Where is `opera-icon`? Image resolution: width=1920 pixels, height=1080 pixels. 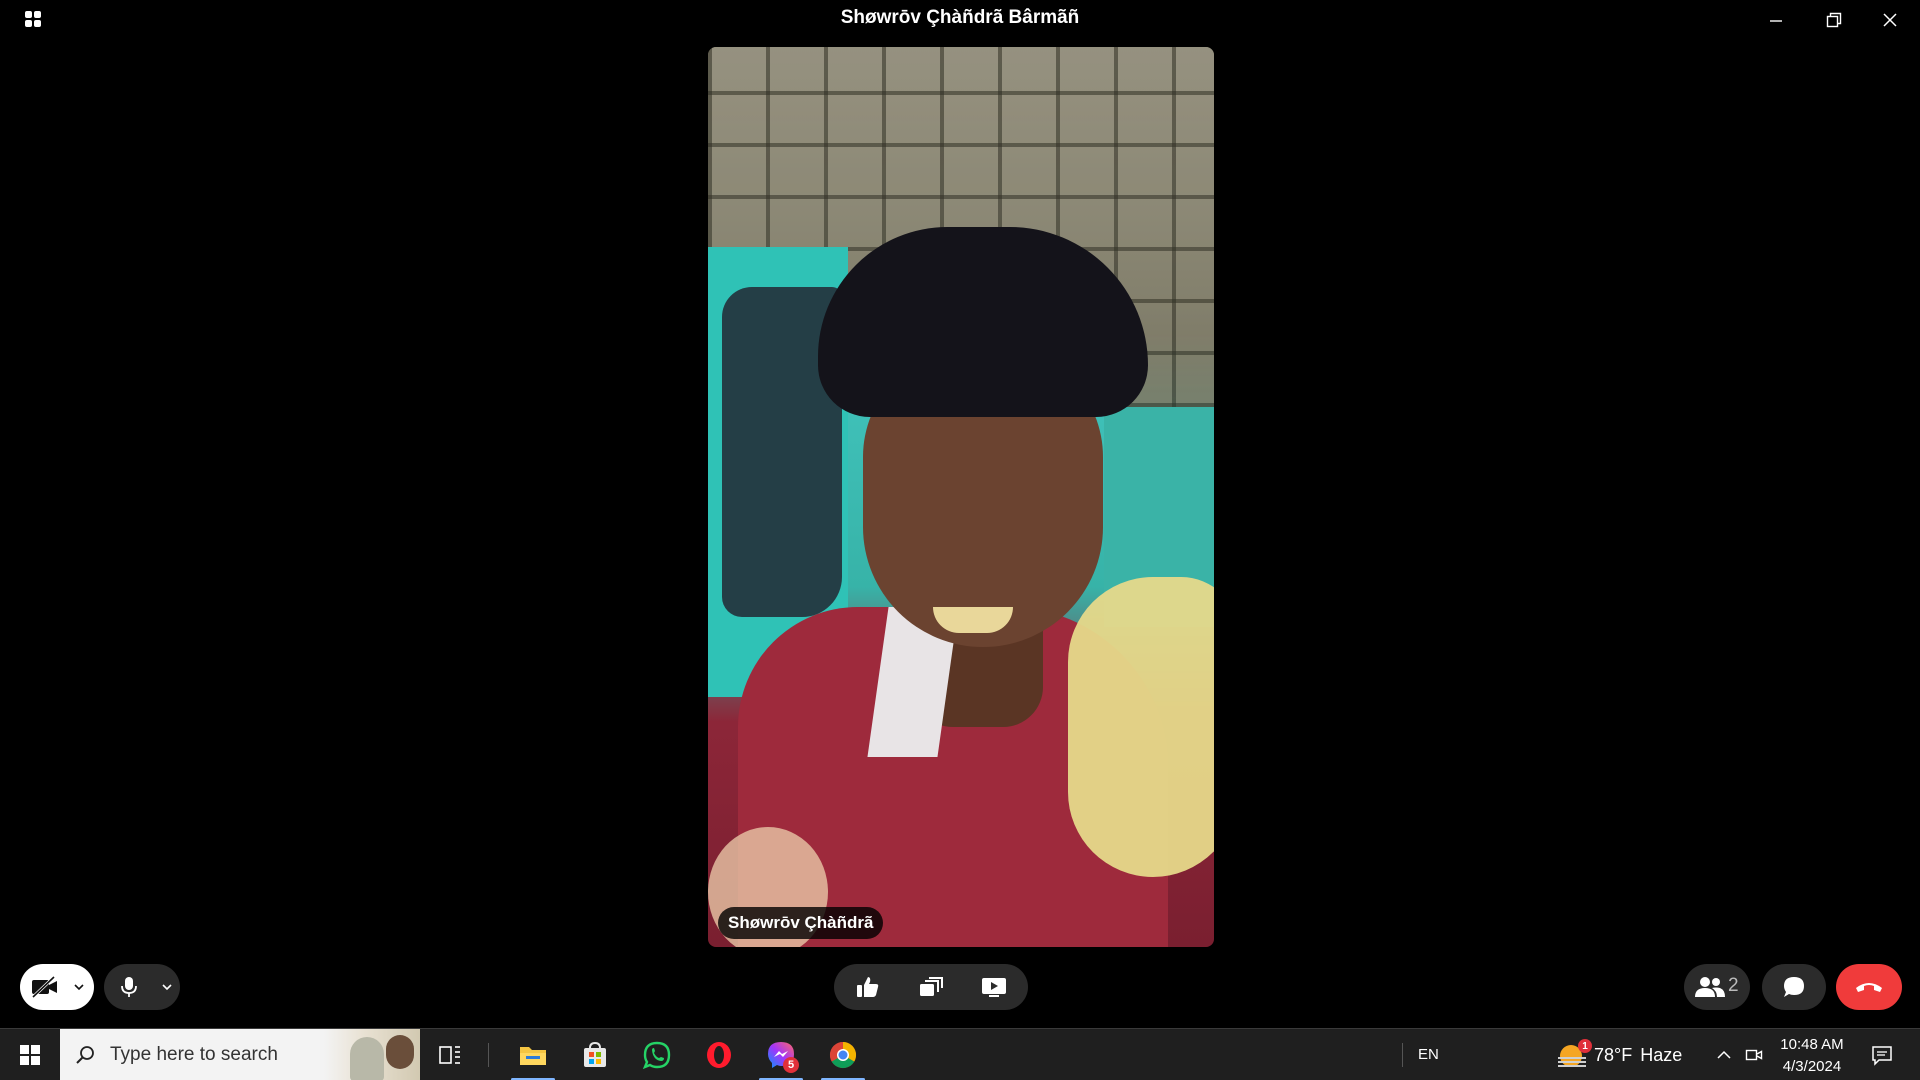 opera-icon is located at coordinates (719, 1055).